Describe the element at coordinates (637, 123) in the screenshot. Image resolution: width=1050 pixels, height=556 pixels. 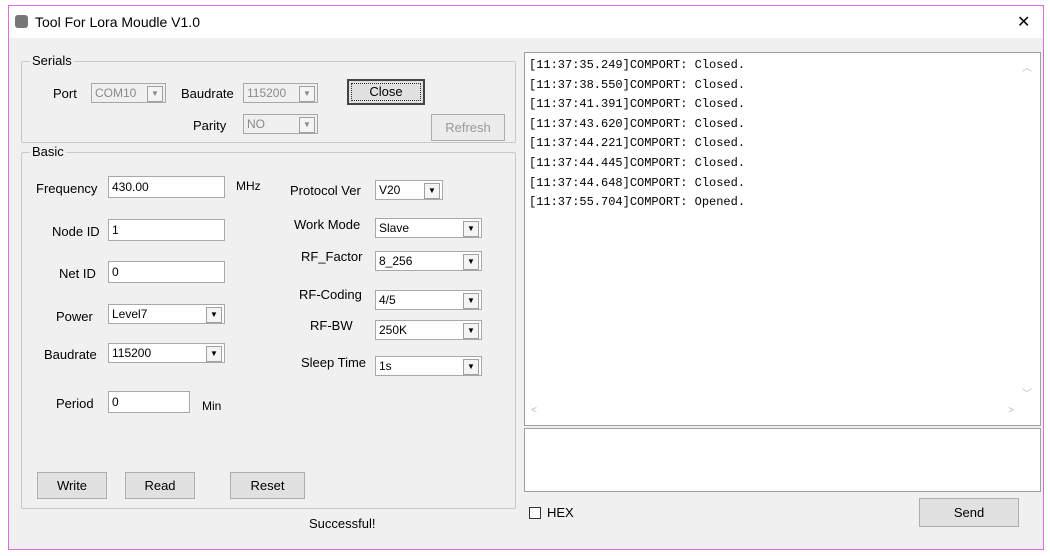
I see `log-line: [11:37:43.620]COMPORT: Closed.` at that location.